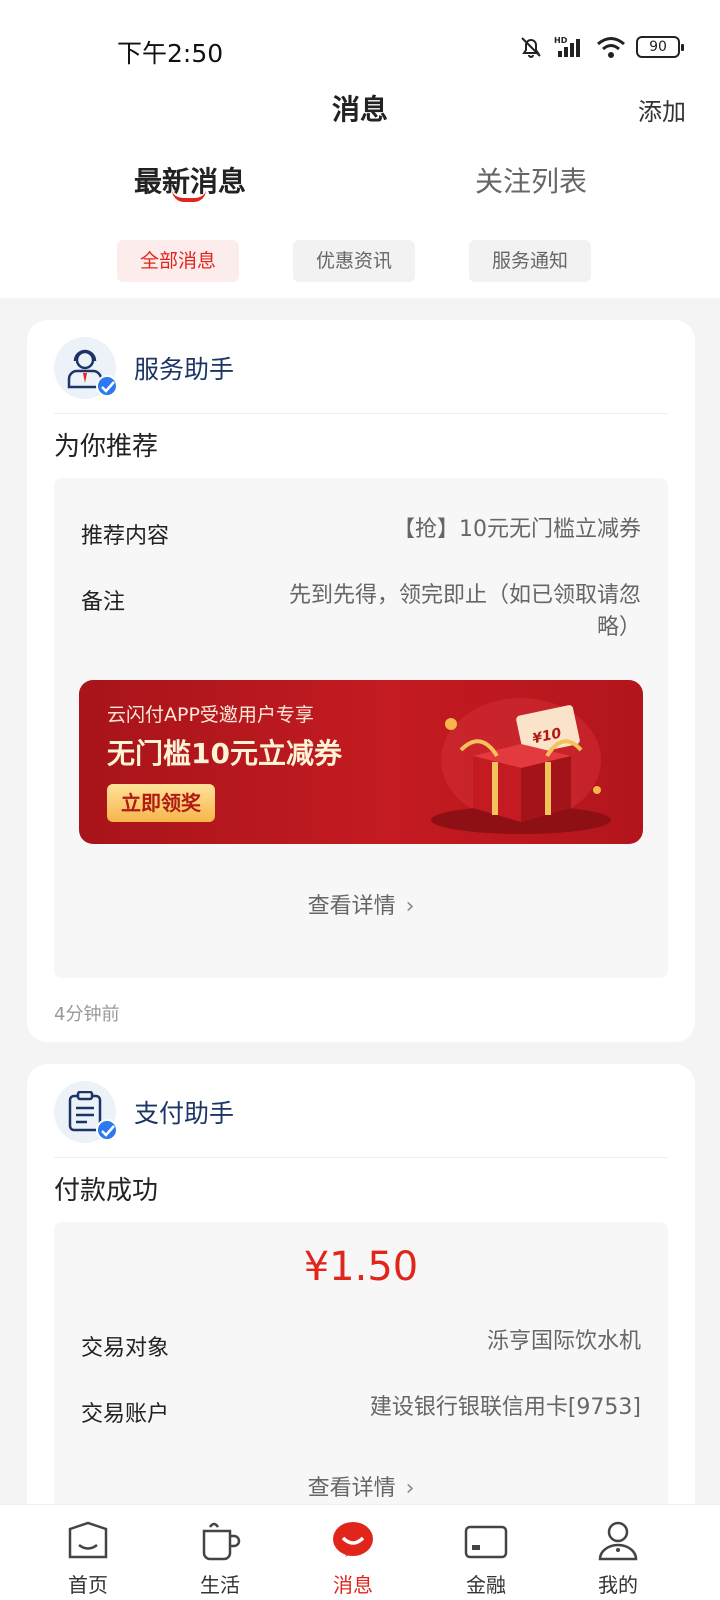 Image resolution: width=720 pixels, height=1600 pixels. What do you see at coordinates (531, 180) in the screenshot?
I see `tab-follow-list: 关注列表` at bounding box center [531, 180].